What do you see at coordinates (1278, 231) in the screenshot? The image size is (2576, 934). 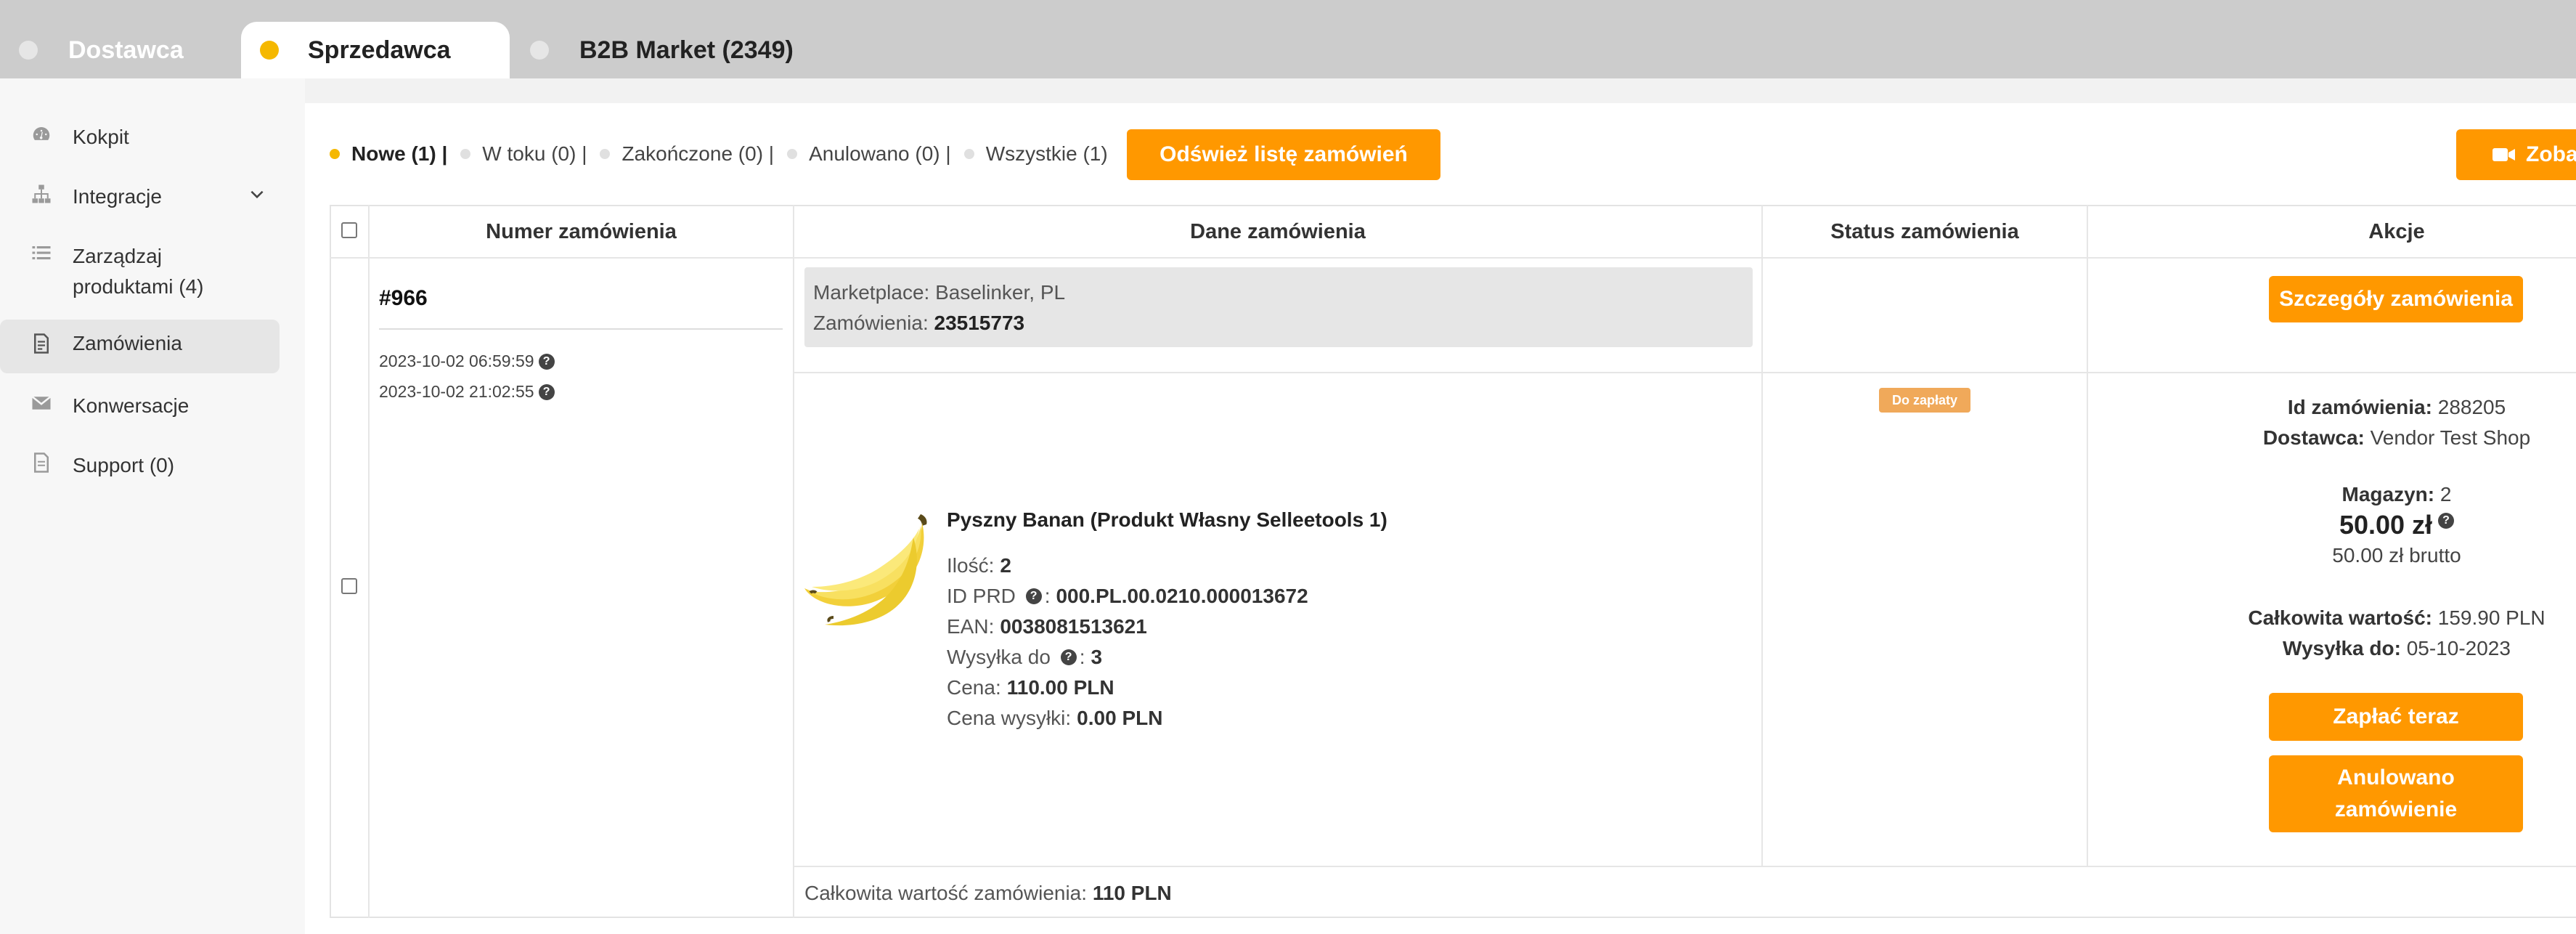 I see `header-order-data: Dane zamówienia` at bounding box center [1278, 231].